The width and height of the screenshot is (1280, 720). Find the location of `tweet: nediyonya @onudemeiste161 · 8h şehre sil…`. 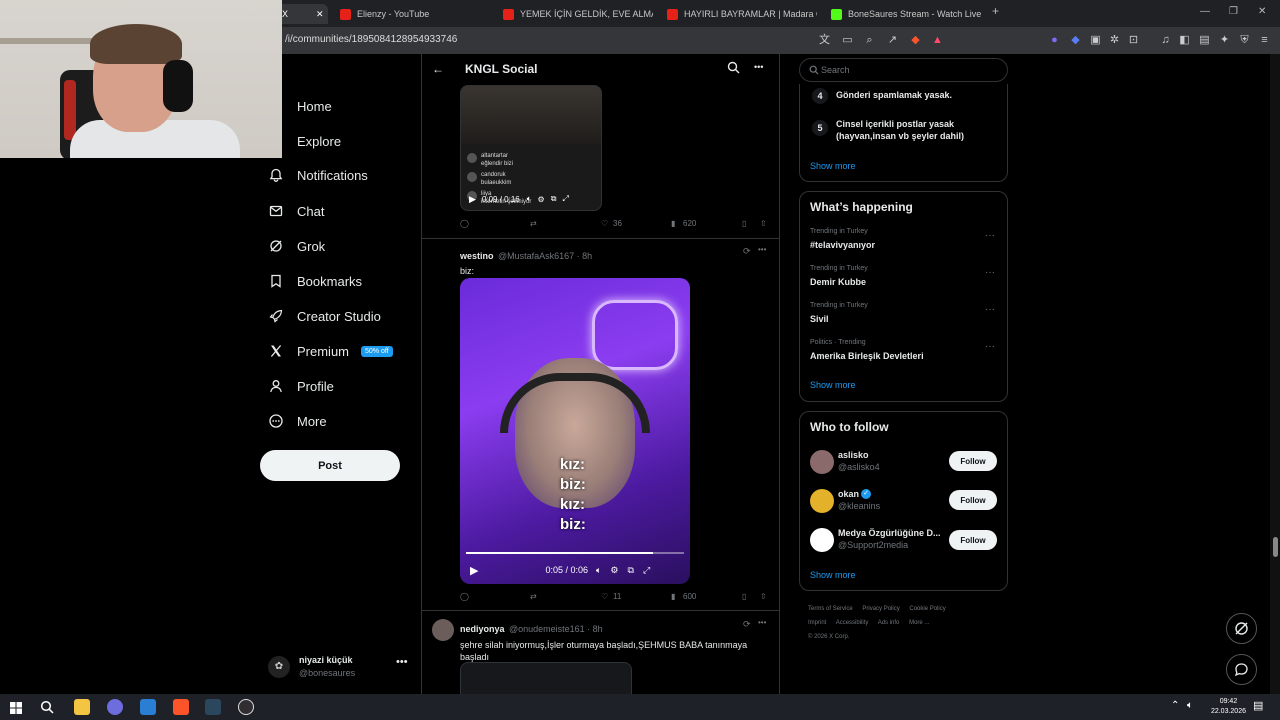

tweet: nediyonya @onudemeiste161 · 8h şehre sil… is located at coordinates (617, 640).